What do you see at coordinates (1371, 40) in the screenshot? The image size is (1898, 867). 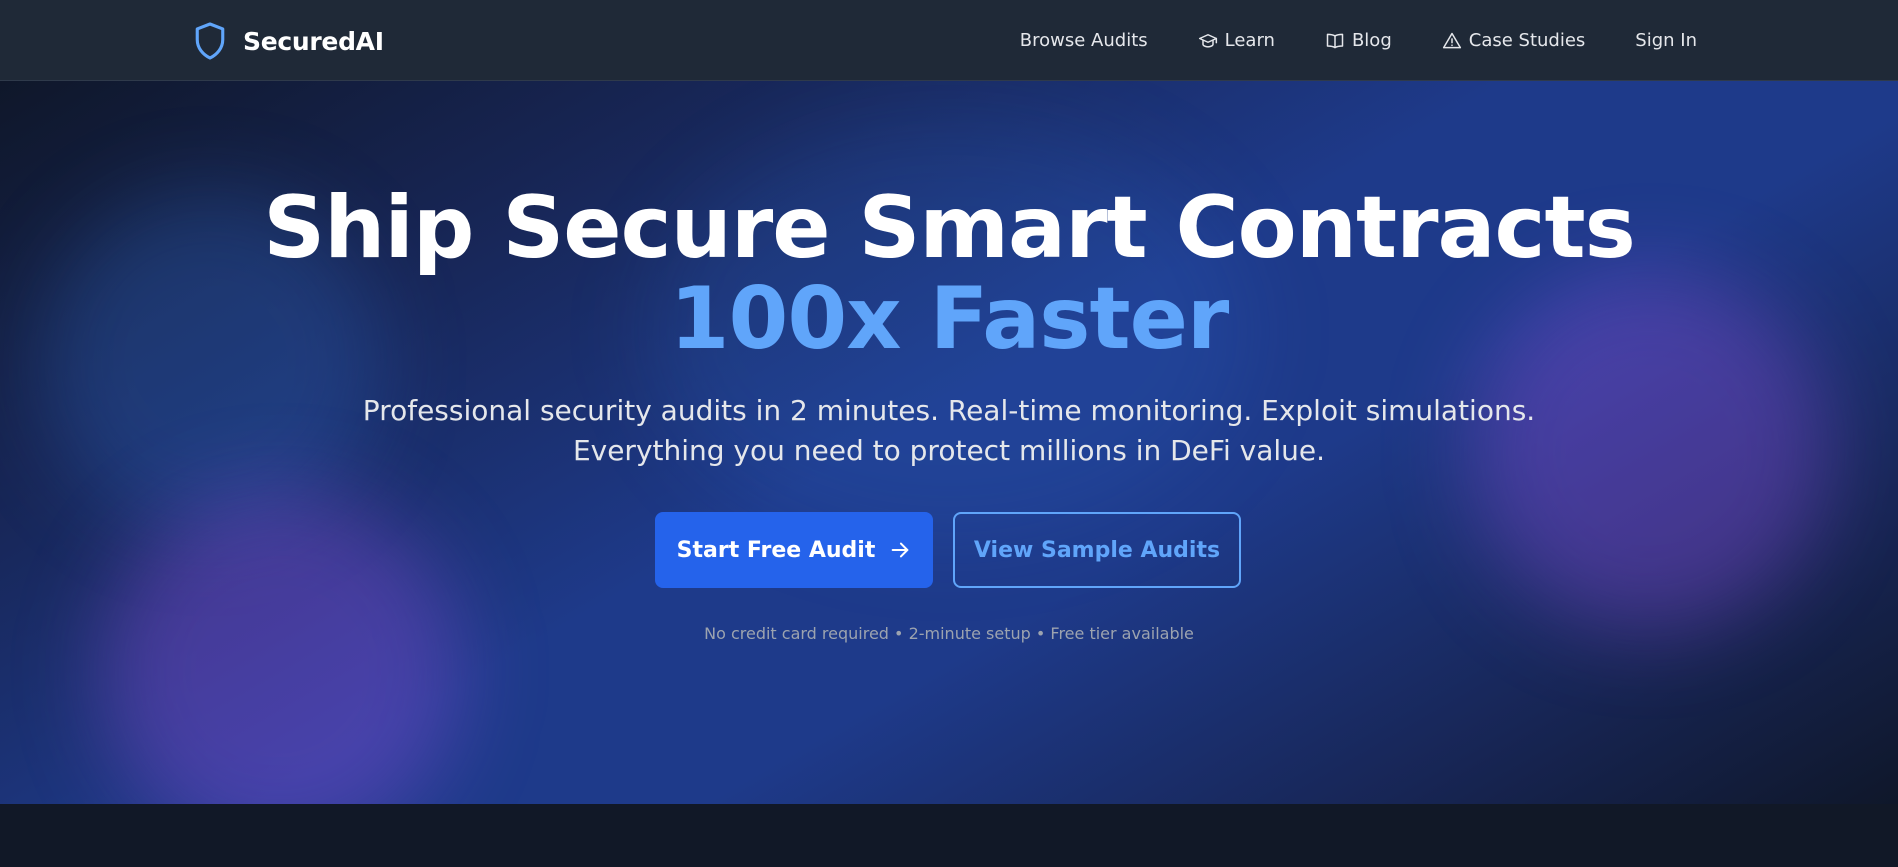 I see `nav-item-label: Blog` at bounding box center [1371, 40].